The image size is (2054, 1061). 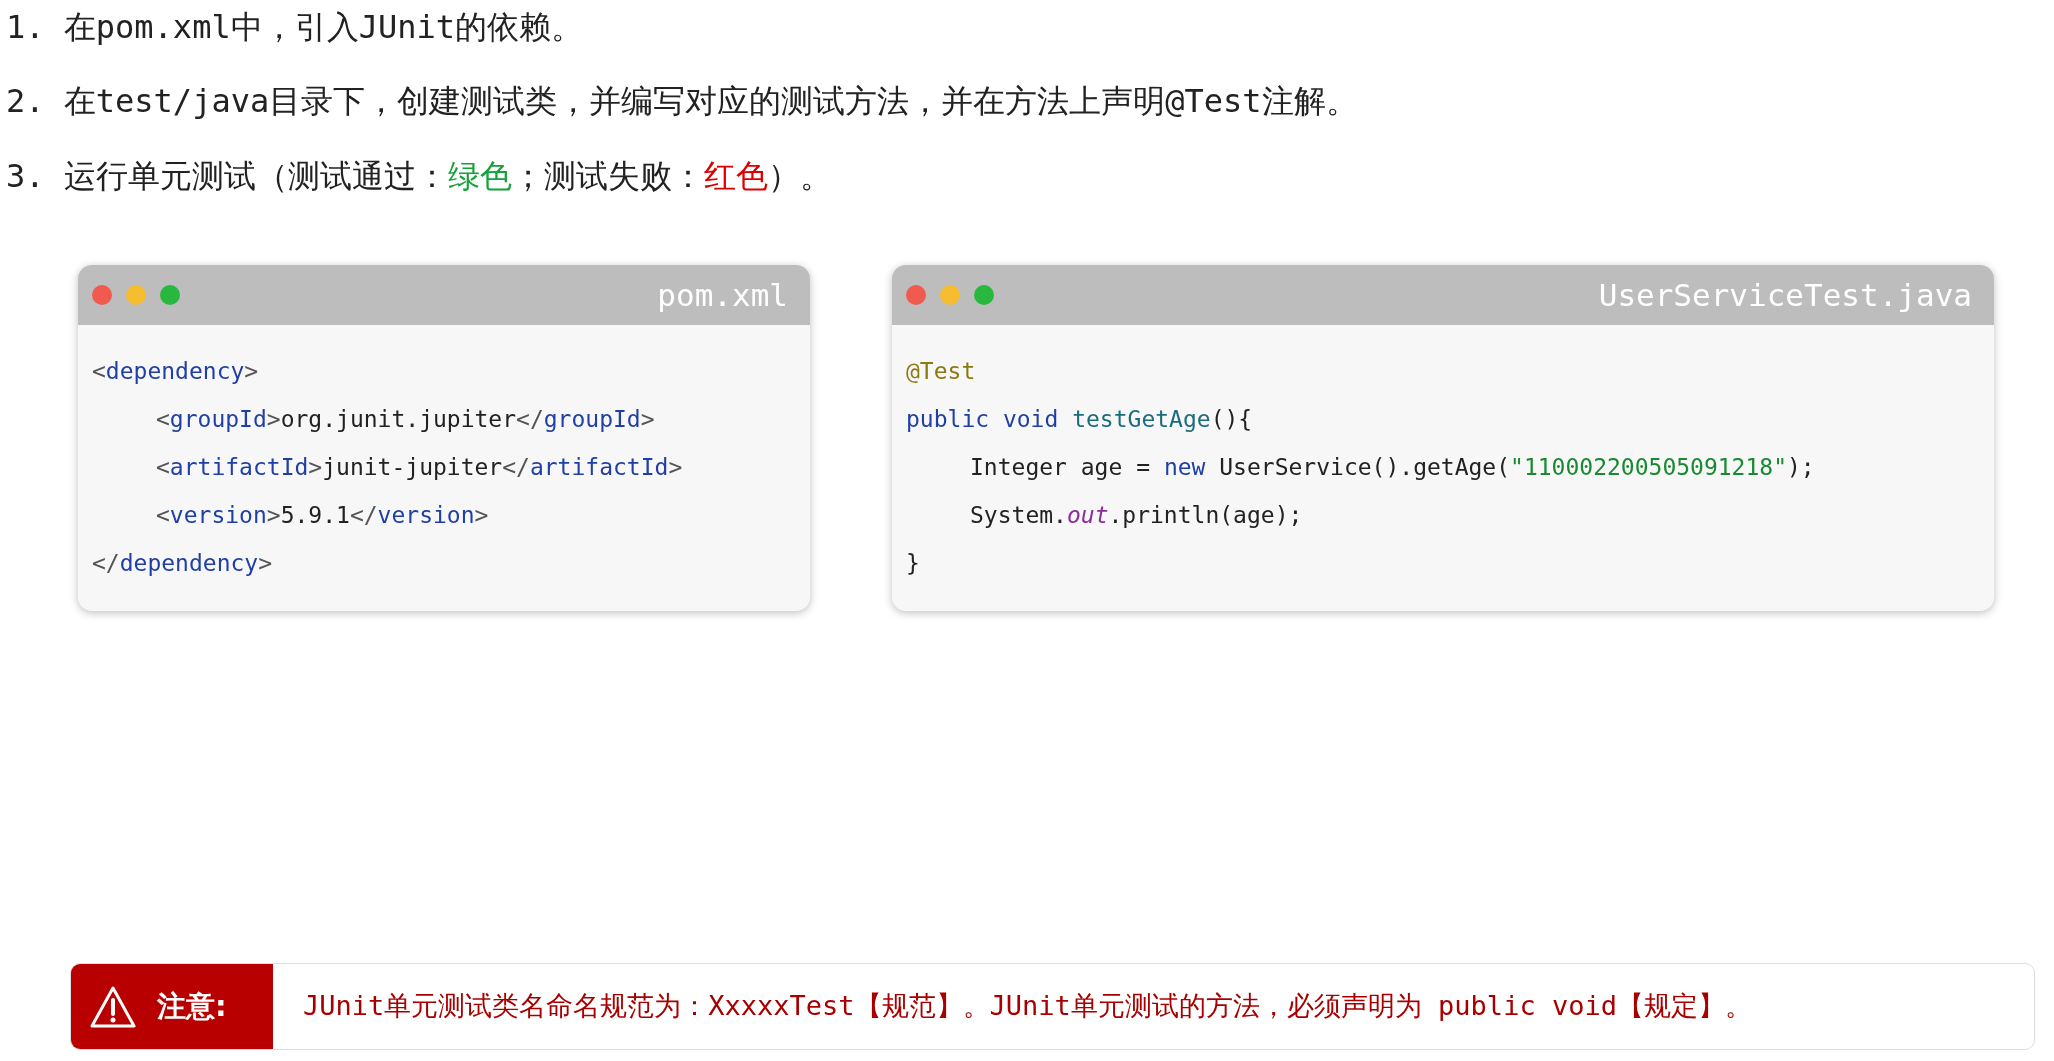 What do you see at coordinates (913, 564) in the screenshot?
I see `code-line: }` at bounding box center [913, 564].